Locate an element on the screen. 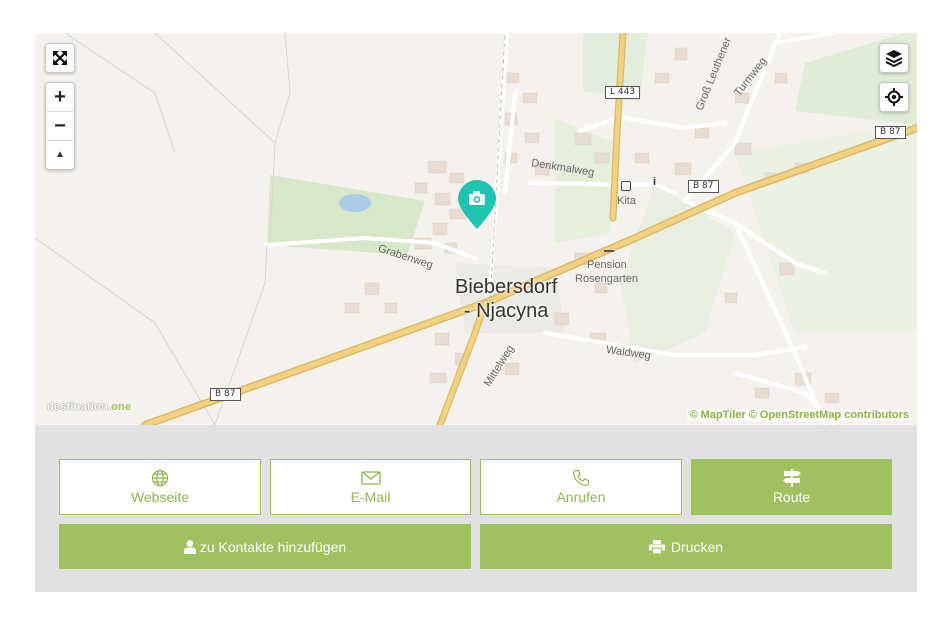  locate-button is located at coordinates (894, 97).